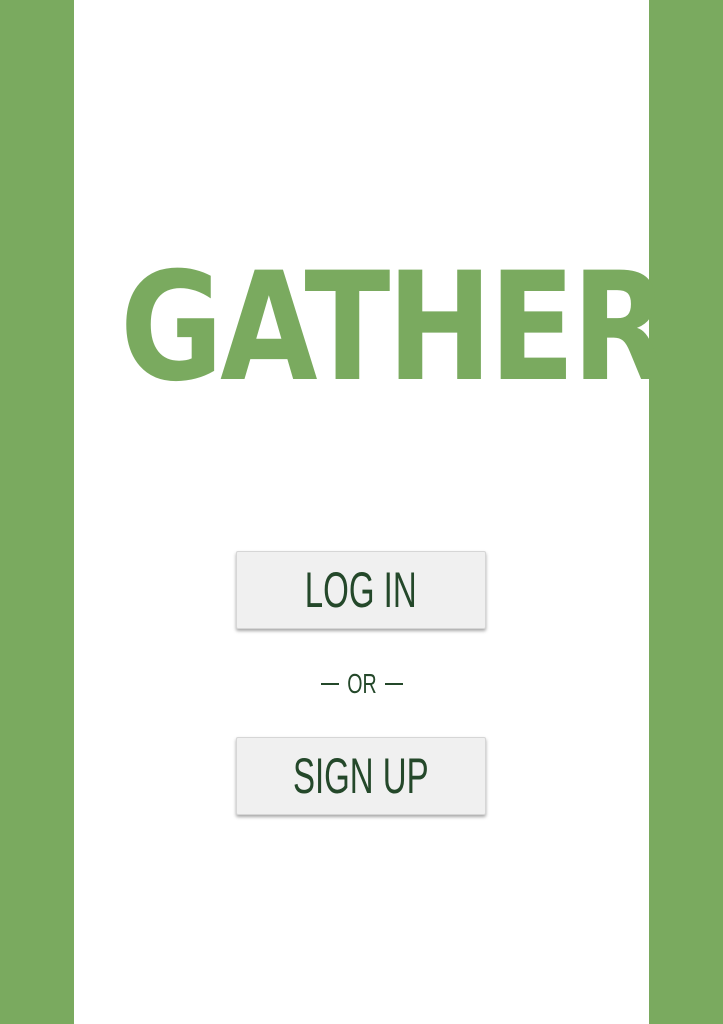  I want to click on signup-button: SIGN UP, so click(361, 776).